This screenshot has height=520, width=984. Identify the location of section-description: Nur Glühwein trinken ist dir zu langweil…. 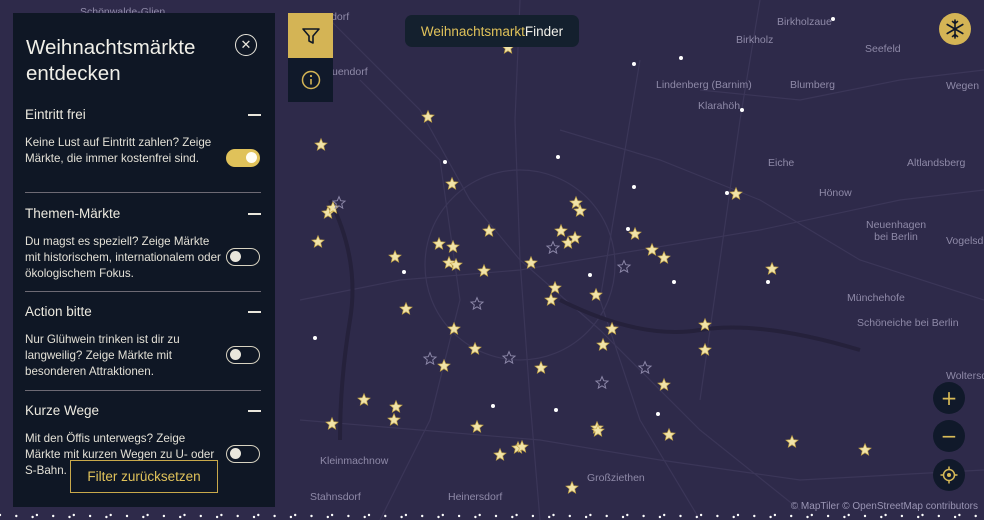
(102, 355).